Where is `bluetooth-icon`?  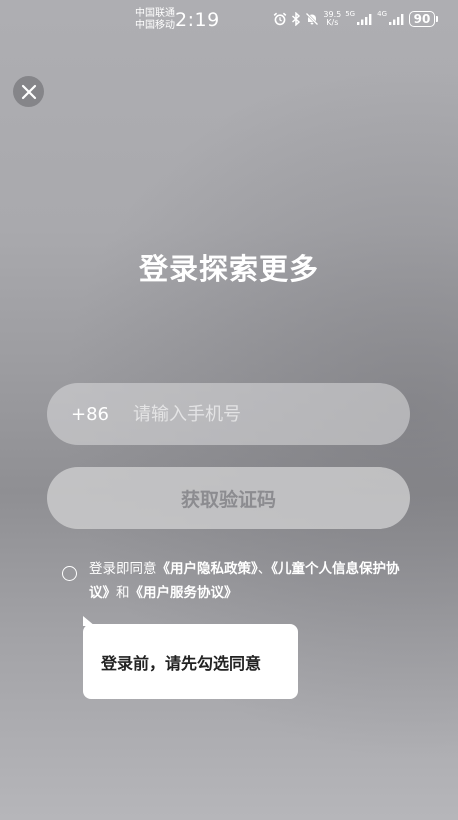
bluetooth-icon is located at coordinates (296, 19).